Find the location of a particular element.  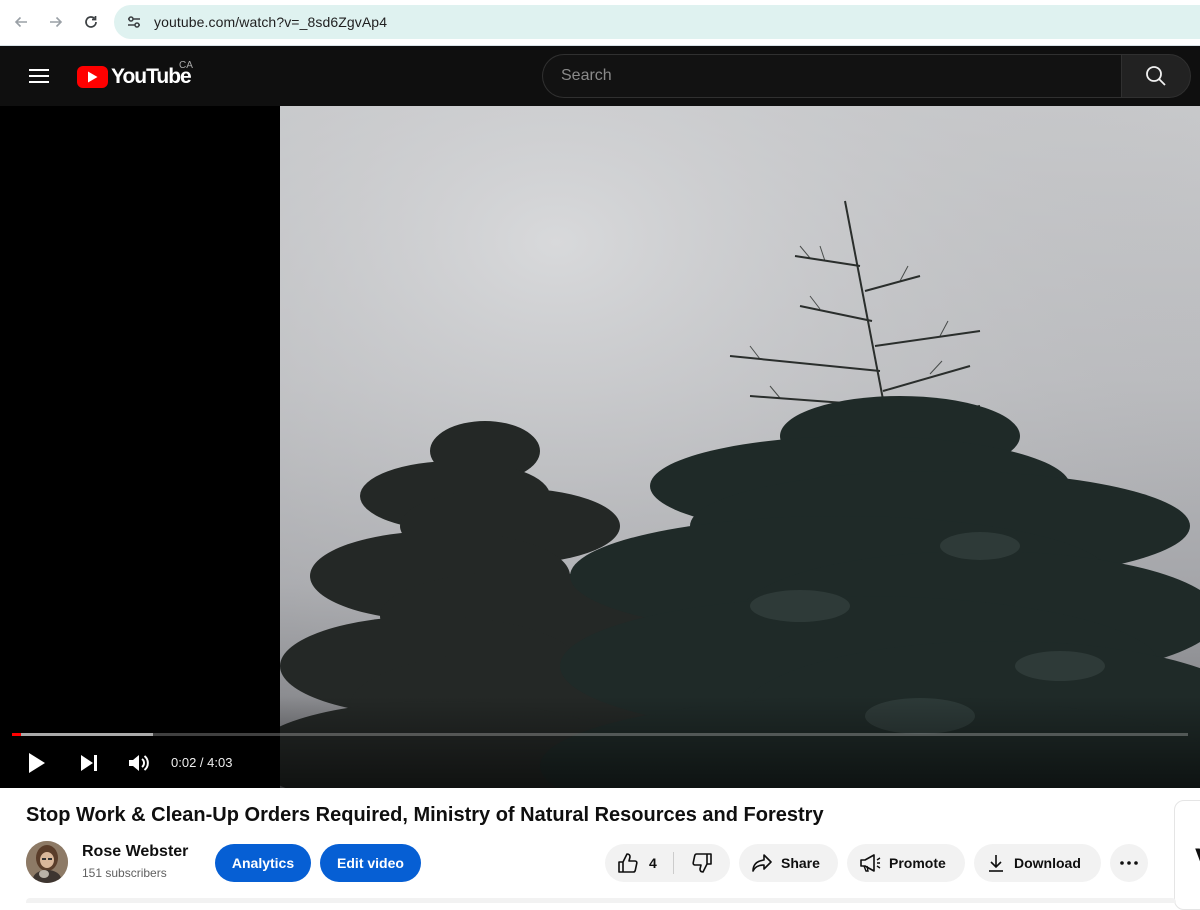

country-code: CA is located at coordinates (186, 65).